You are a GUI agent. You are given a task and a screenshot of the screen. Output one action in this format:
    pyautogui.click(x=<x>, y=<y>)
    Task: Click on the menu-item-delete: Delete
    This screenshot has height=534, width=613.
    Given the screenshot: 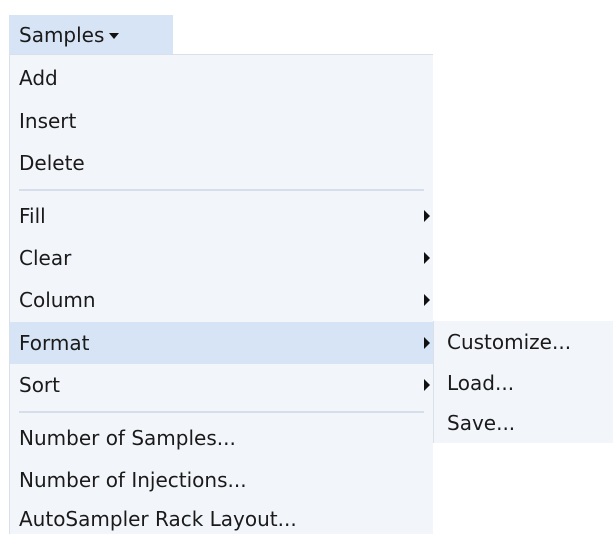 What is the action you would take?
    pyautogui.click(x=221, y=163)
    